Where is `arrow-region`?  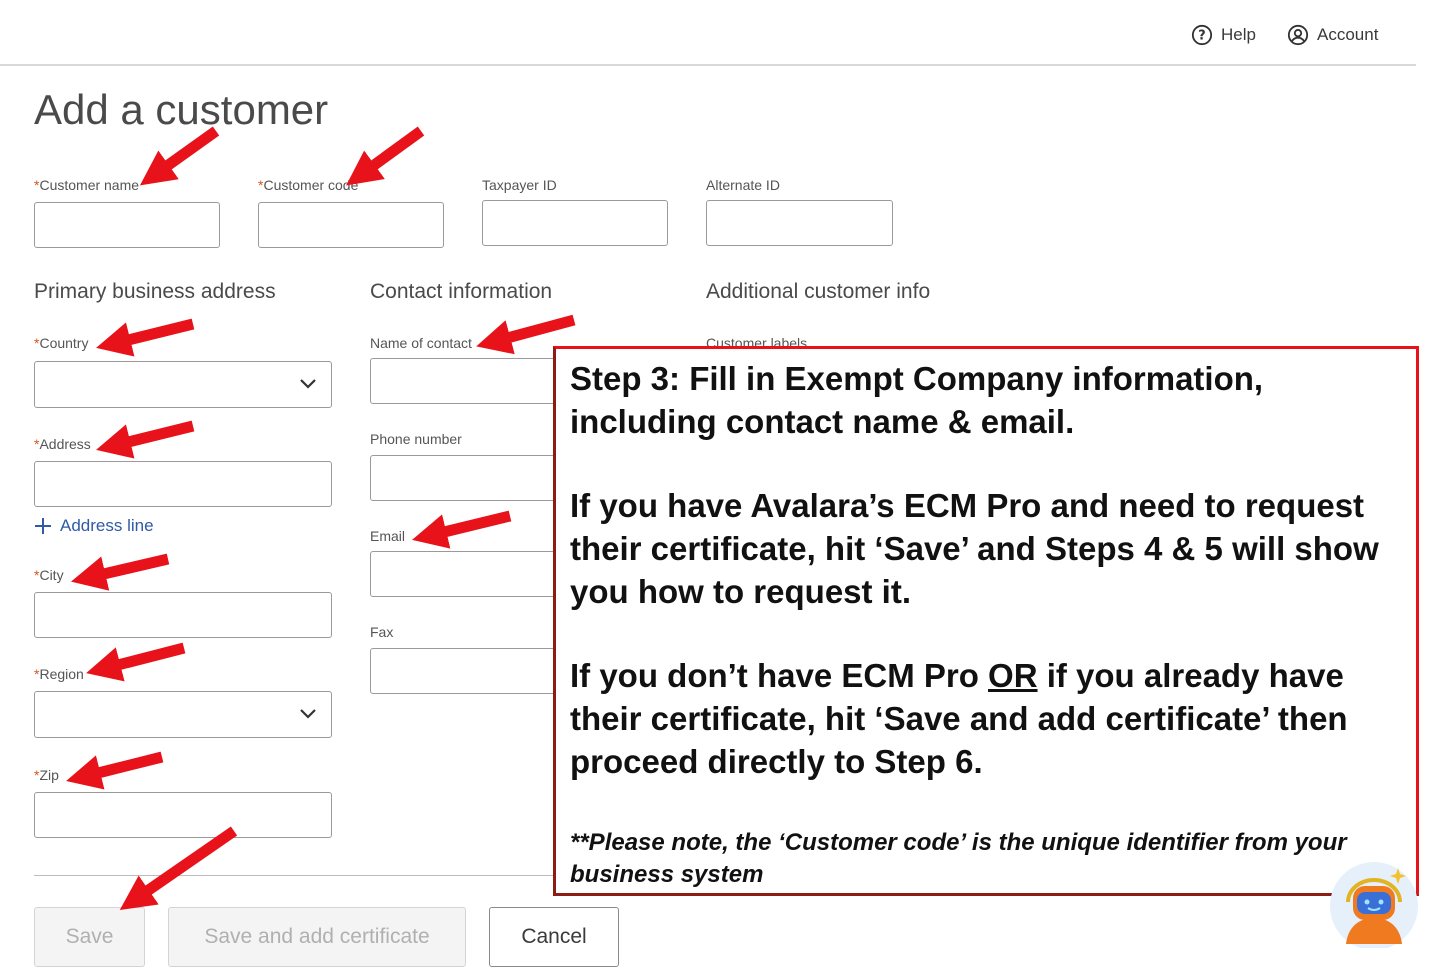 arrow-region is located at coordinates (136, 662).